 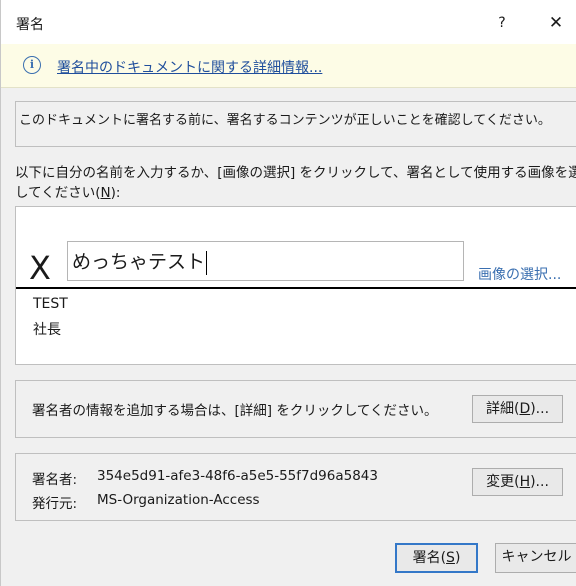 I want to click on instruction-line2-suffix: ):, so click(x=115, y=193).